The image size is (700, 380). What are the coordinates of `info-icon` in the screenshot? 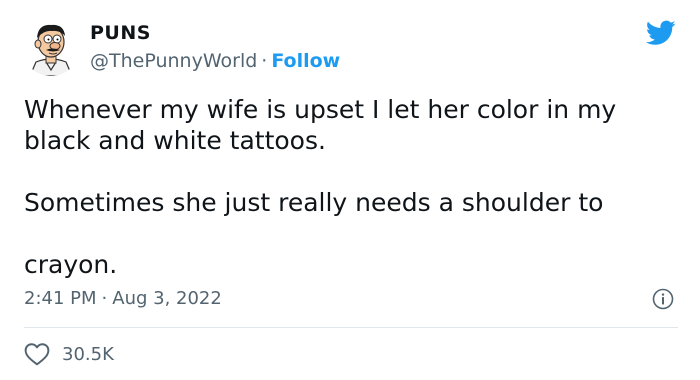 It's located at (663, 299).